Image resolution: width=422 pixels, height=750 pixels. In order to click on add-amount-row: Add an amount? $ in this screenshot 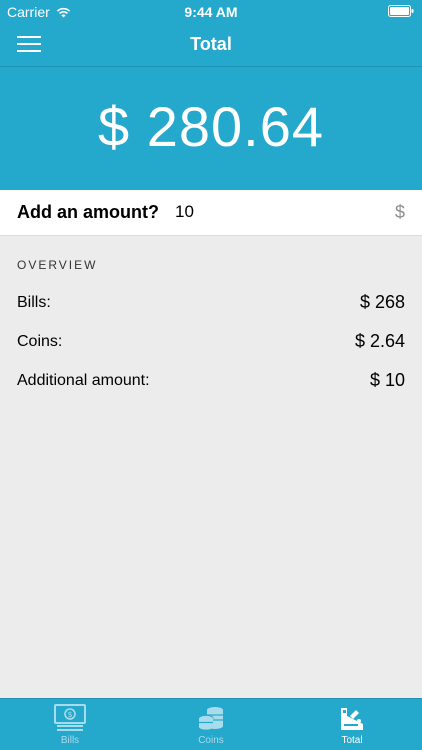, I will do `click(211, 213)`.